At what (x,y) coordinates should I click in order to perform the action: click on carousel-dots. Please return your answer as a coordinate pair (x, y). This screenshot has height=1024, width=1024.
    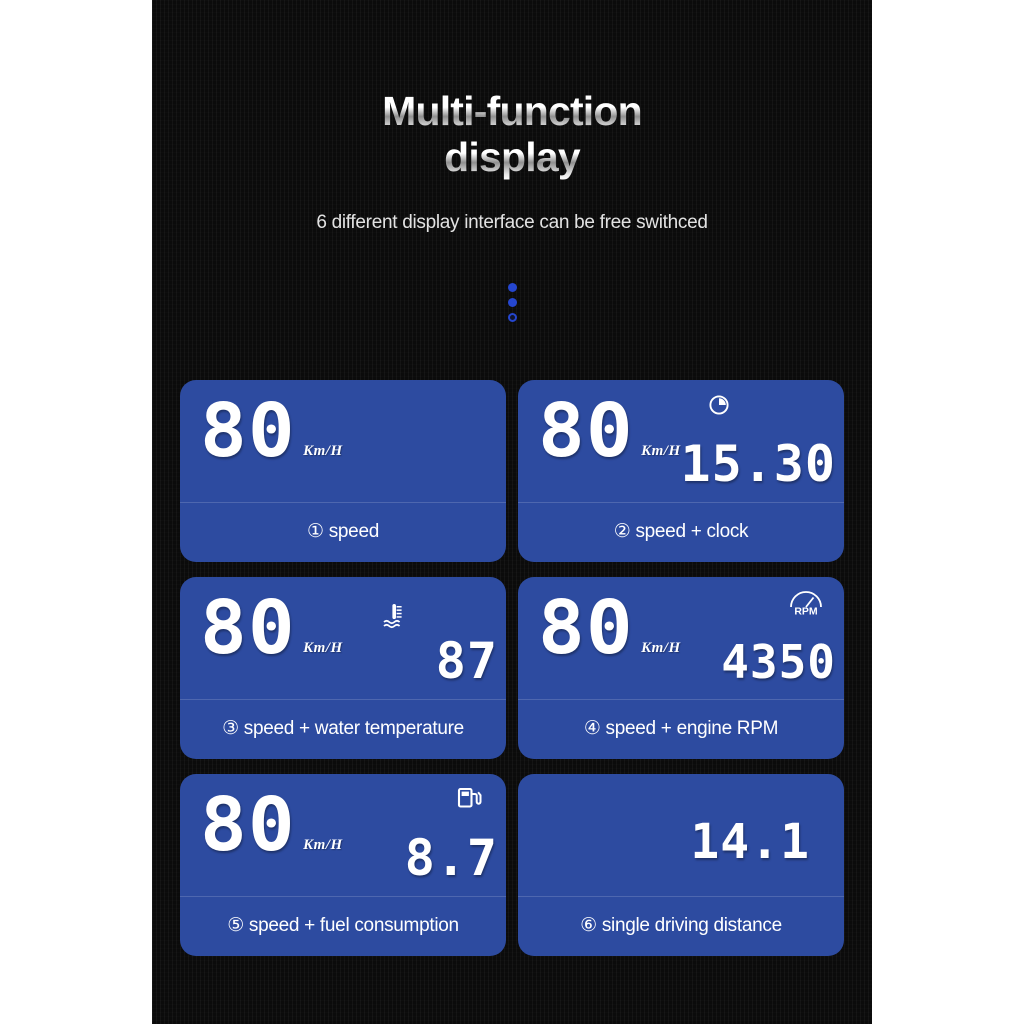
    Looking at the image, I should click on (512, 302).